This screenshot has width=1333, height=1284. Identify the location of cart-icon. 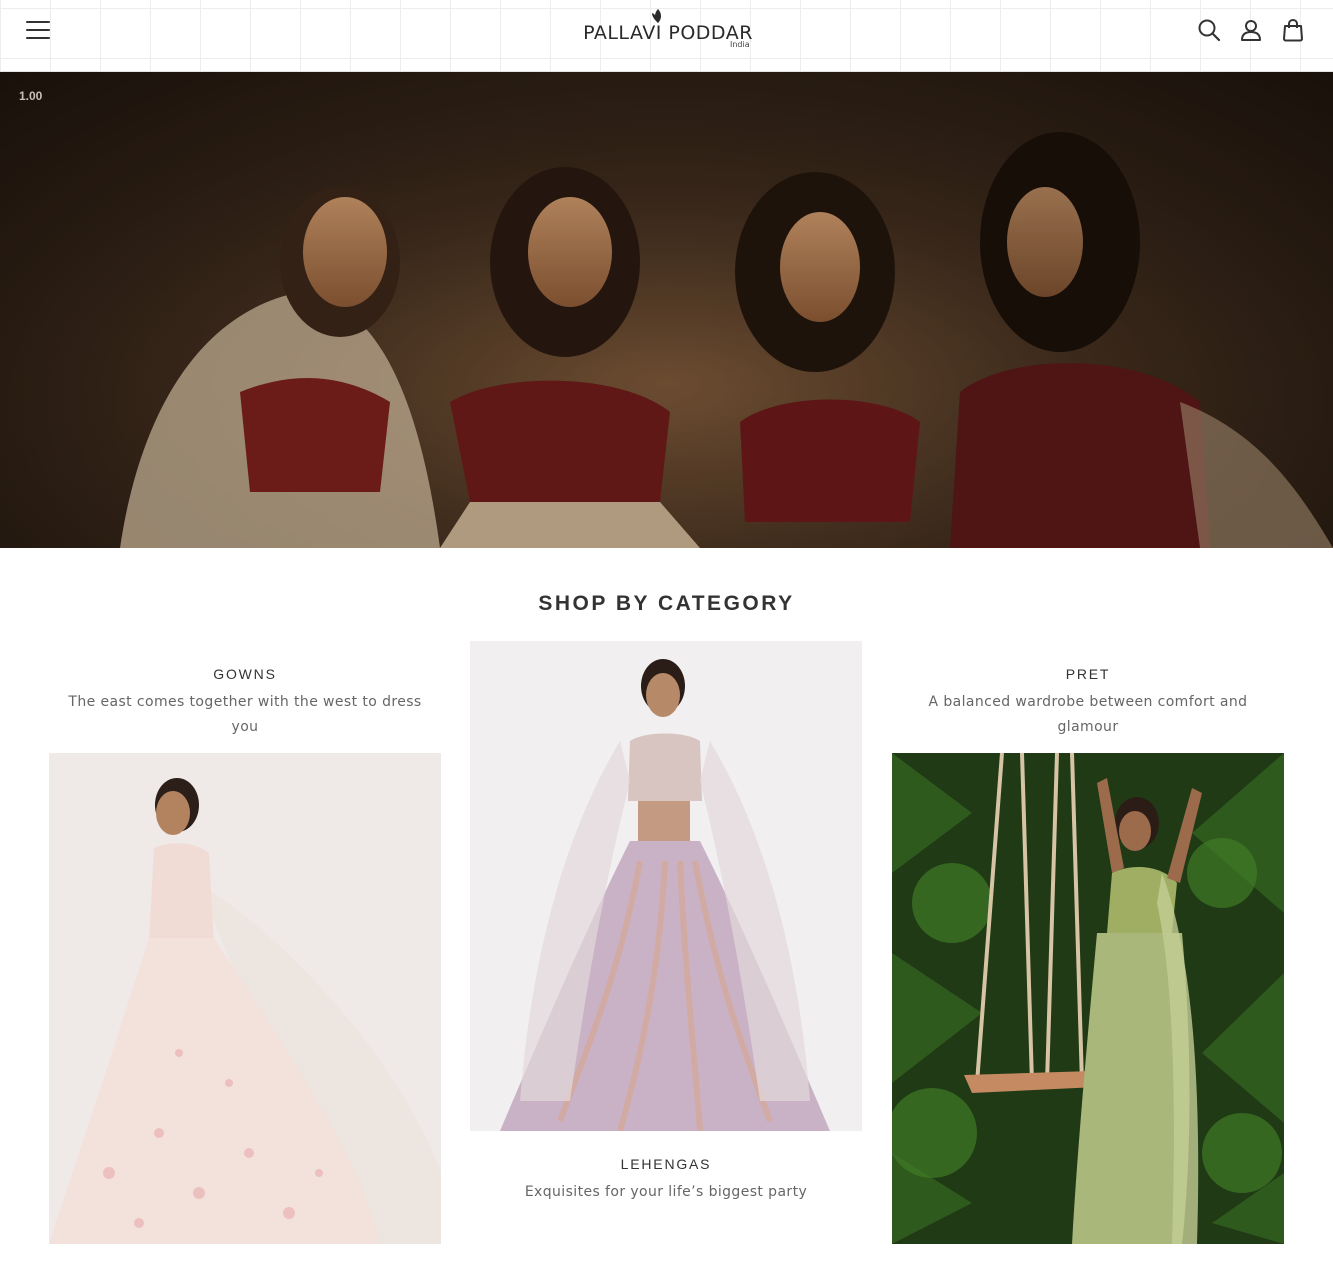
(1293, 30).